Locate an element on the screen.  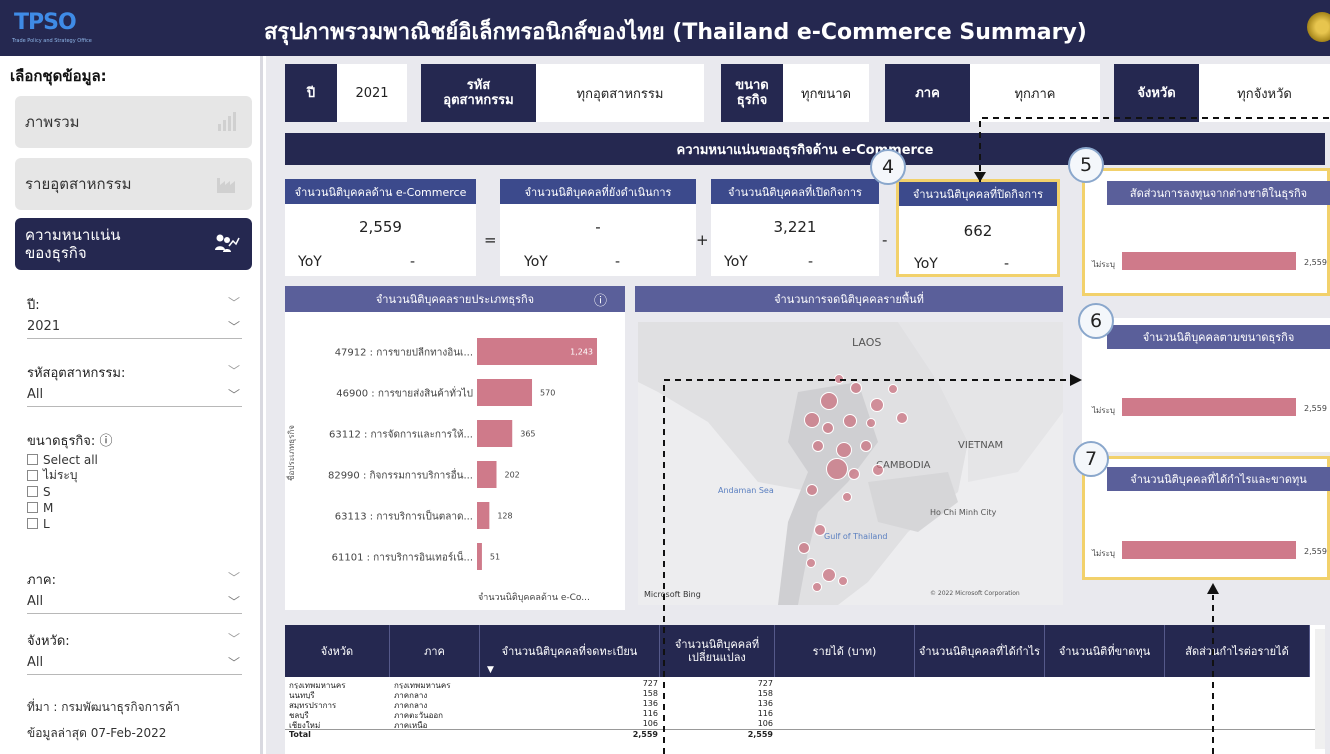
industry-collapse-icon: ﹀ is located at coordinates (234, 370).